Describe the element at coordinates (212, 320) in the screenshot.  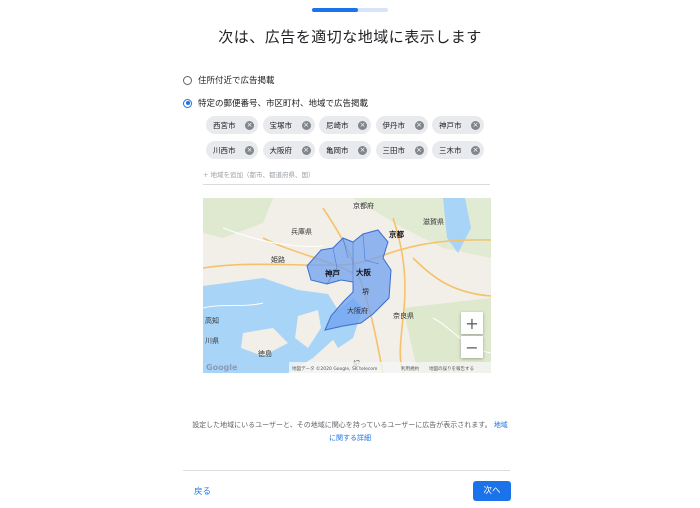
I see `map-label-kochi: 高知` at that location.